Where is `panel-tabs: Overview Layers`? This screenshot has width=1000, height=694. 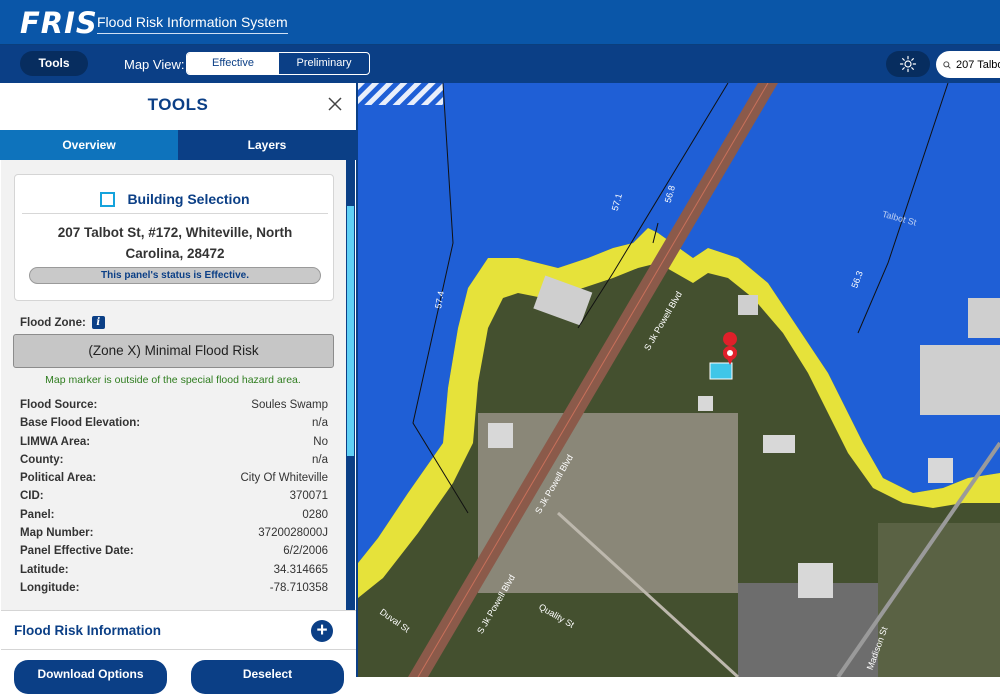 panel-tabs: Overview Layers is located at coordinates (178, 145).